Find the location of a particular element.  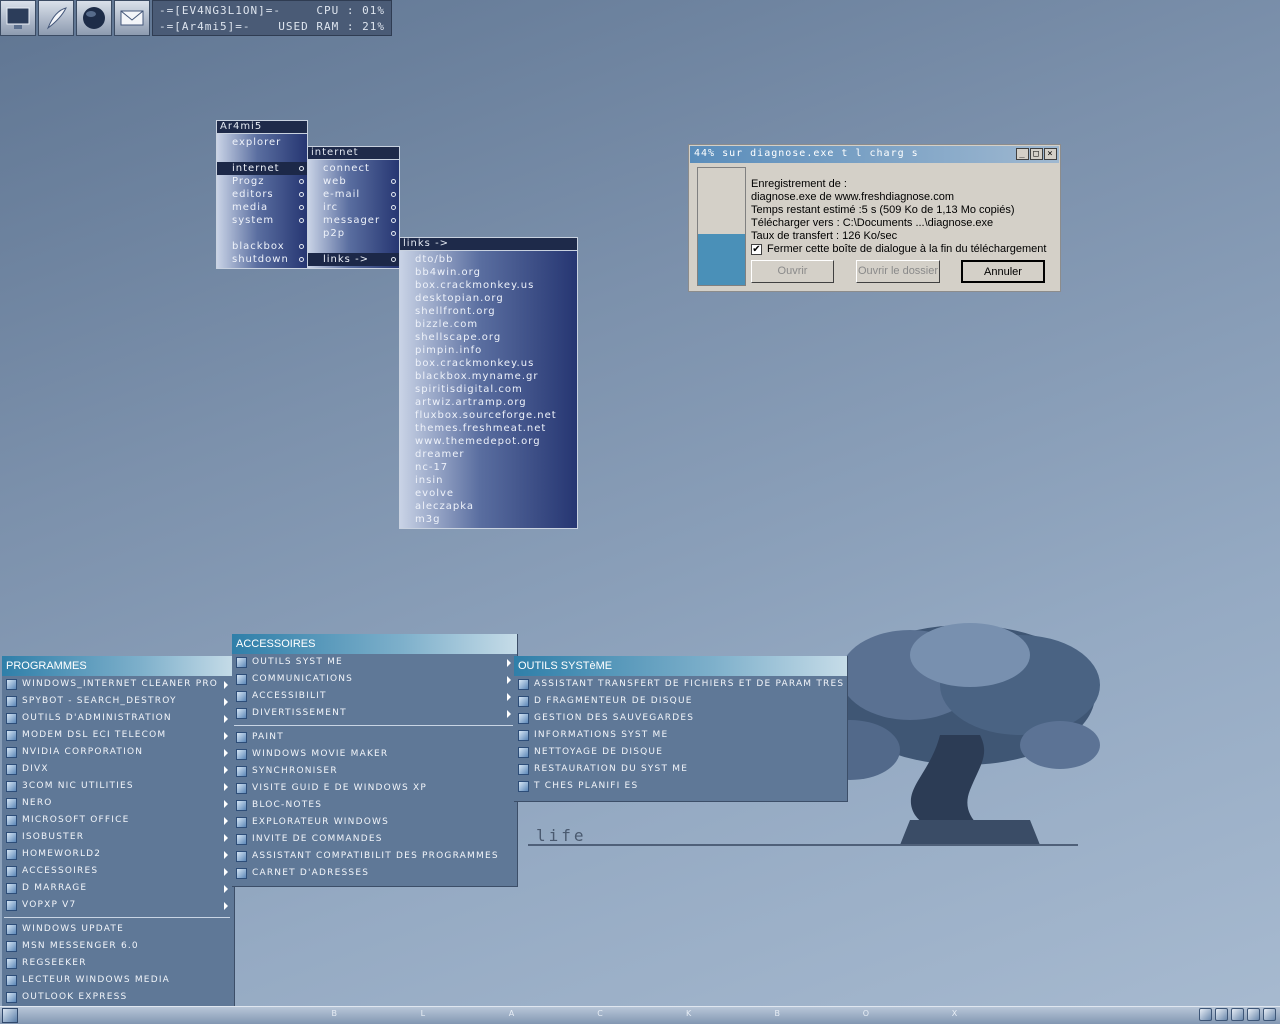

menu-item: links -> is located at coordinates (353, 259).